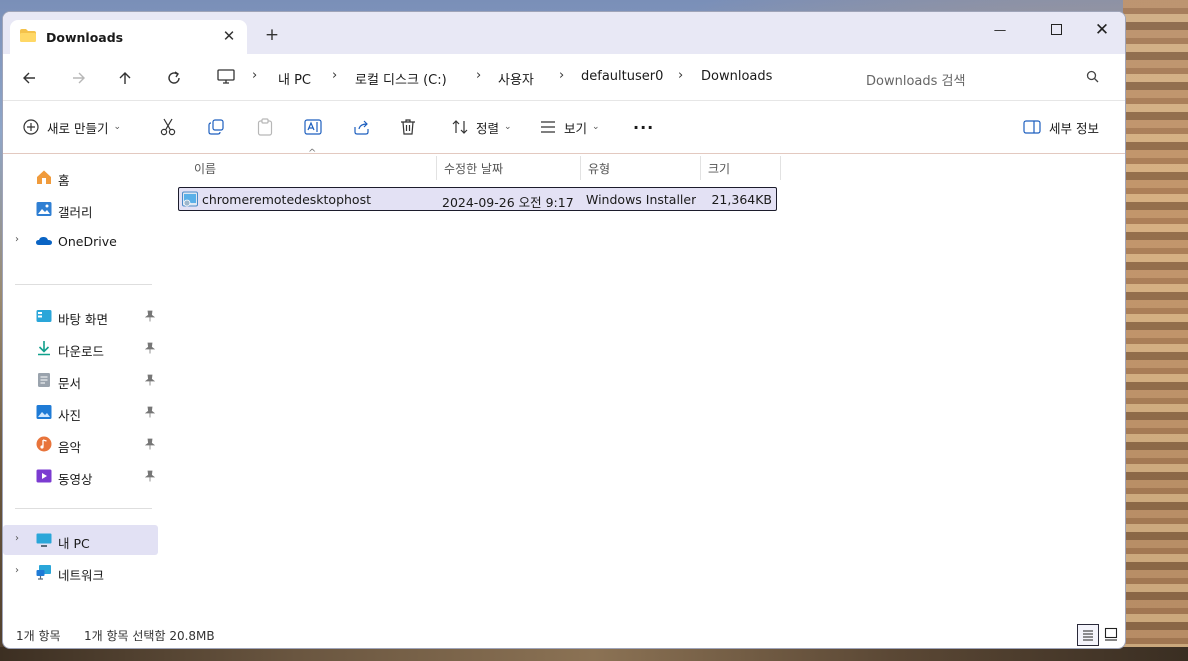  I want to click on close-window-button: ✕, so click(1102, 30).